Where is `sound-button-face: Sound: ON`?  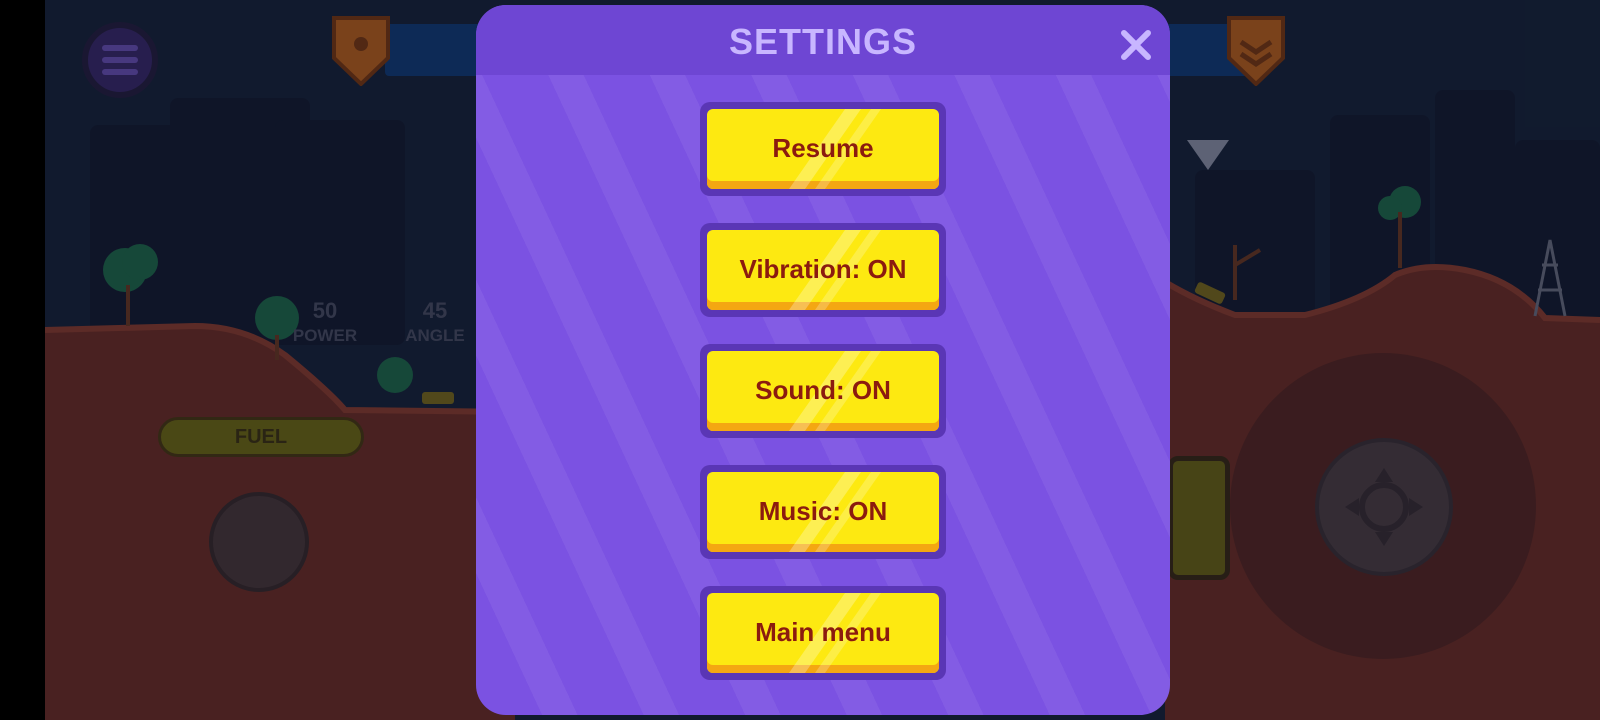
sound-button-face: Sound: ON is located at coordinates (823, 391).